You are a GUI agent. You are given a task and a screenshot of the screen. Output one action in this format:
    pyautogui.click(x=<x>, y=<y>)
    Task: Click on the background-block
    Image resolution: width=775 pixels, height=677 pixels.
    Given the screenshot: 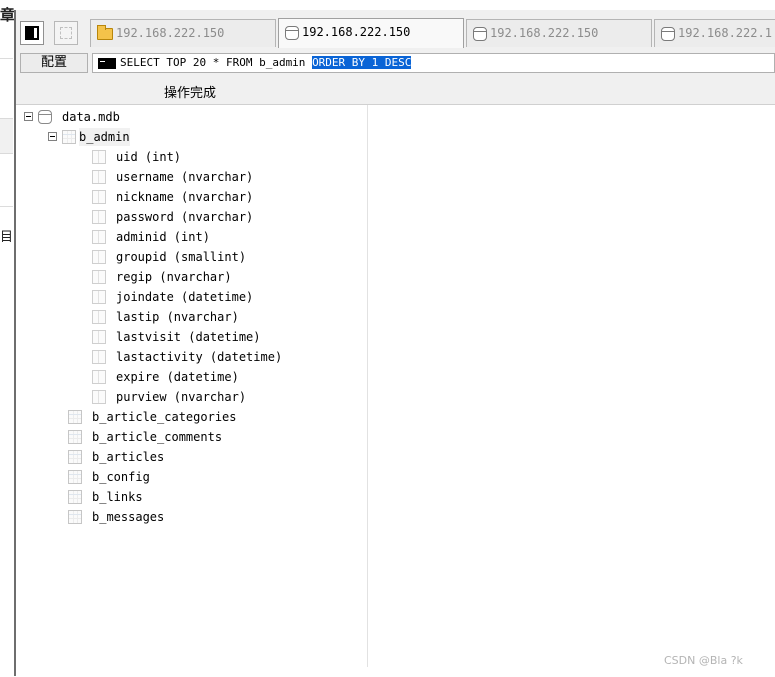 What is the action you would take?
    pyautogui.click(x=6, y=136)
    